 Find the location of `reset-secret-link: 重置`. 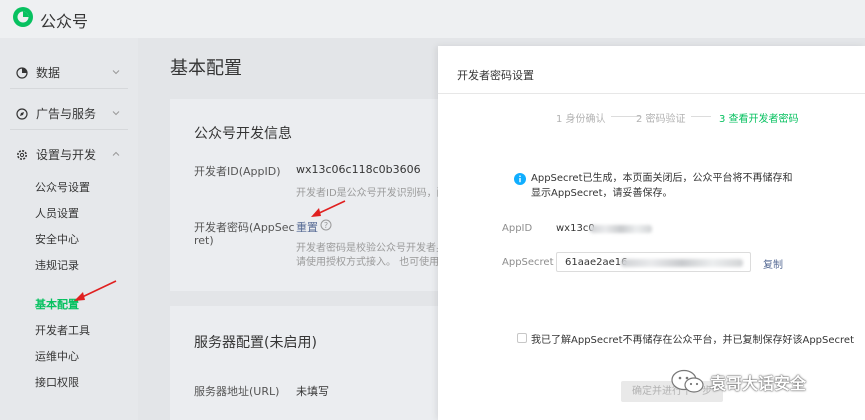

reset-secret-link: 重置 is located at coordinates (307, 227).